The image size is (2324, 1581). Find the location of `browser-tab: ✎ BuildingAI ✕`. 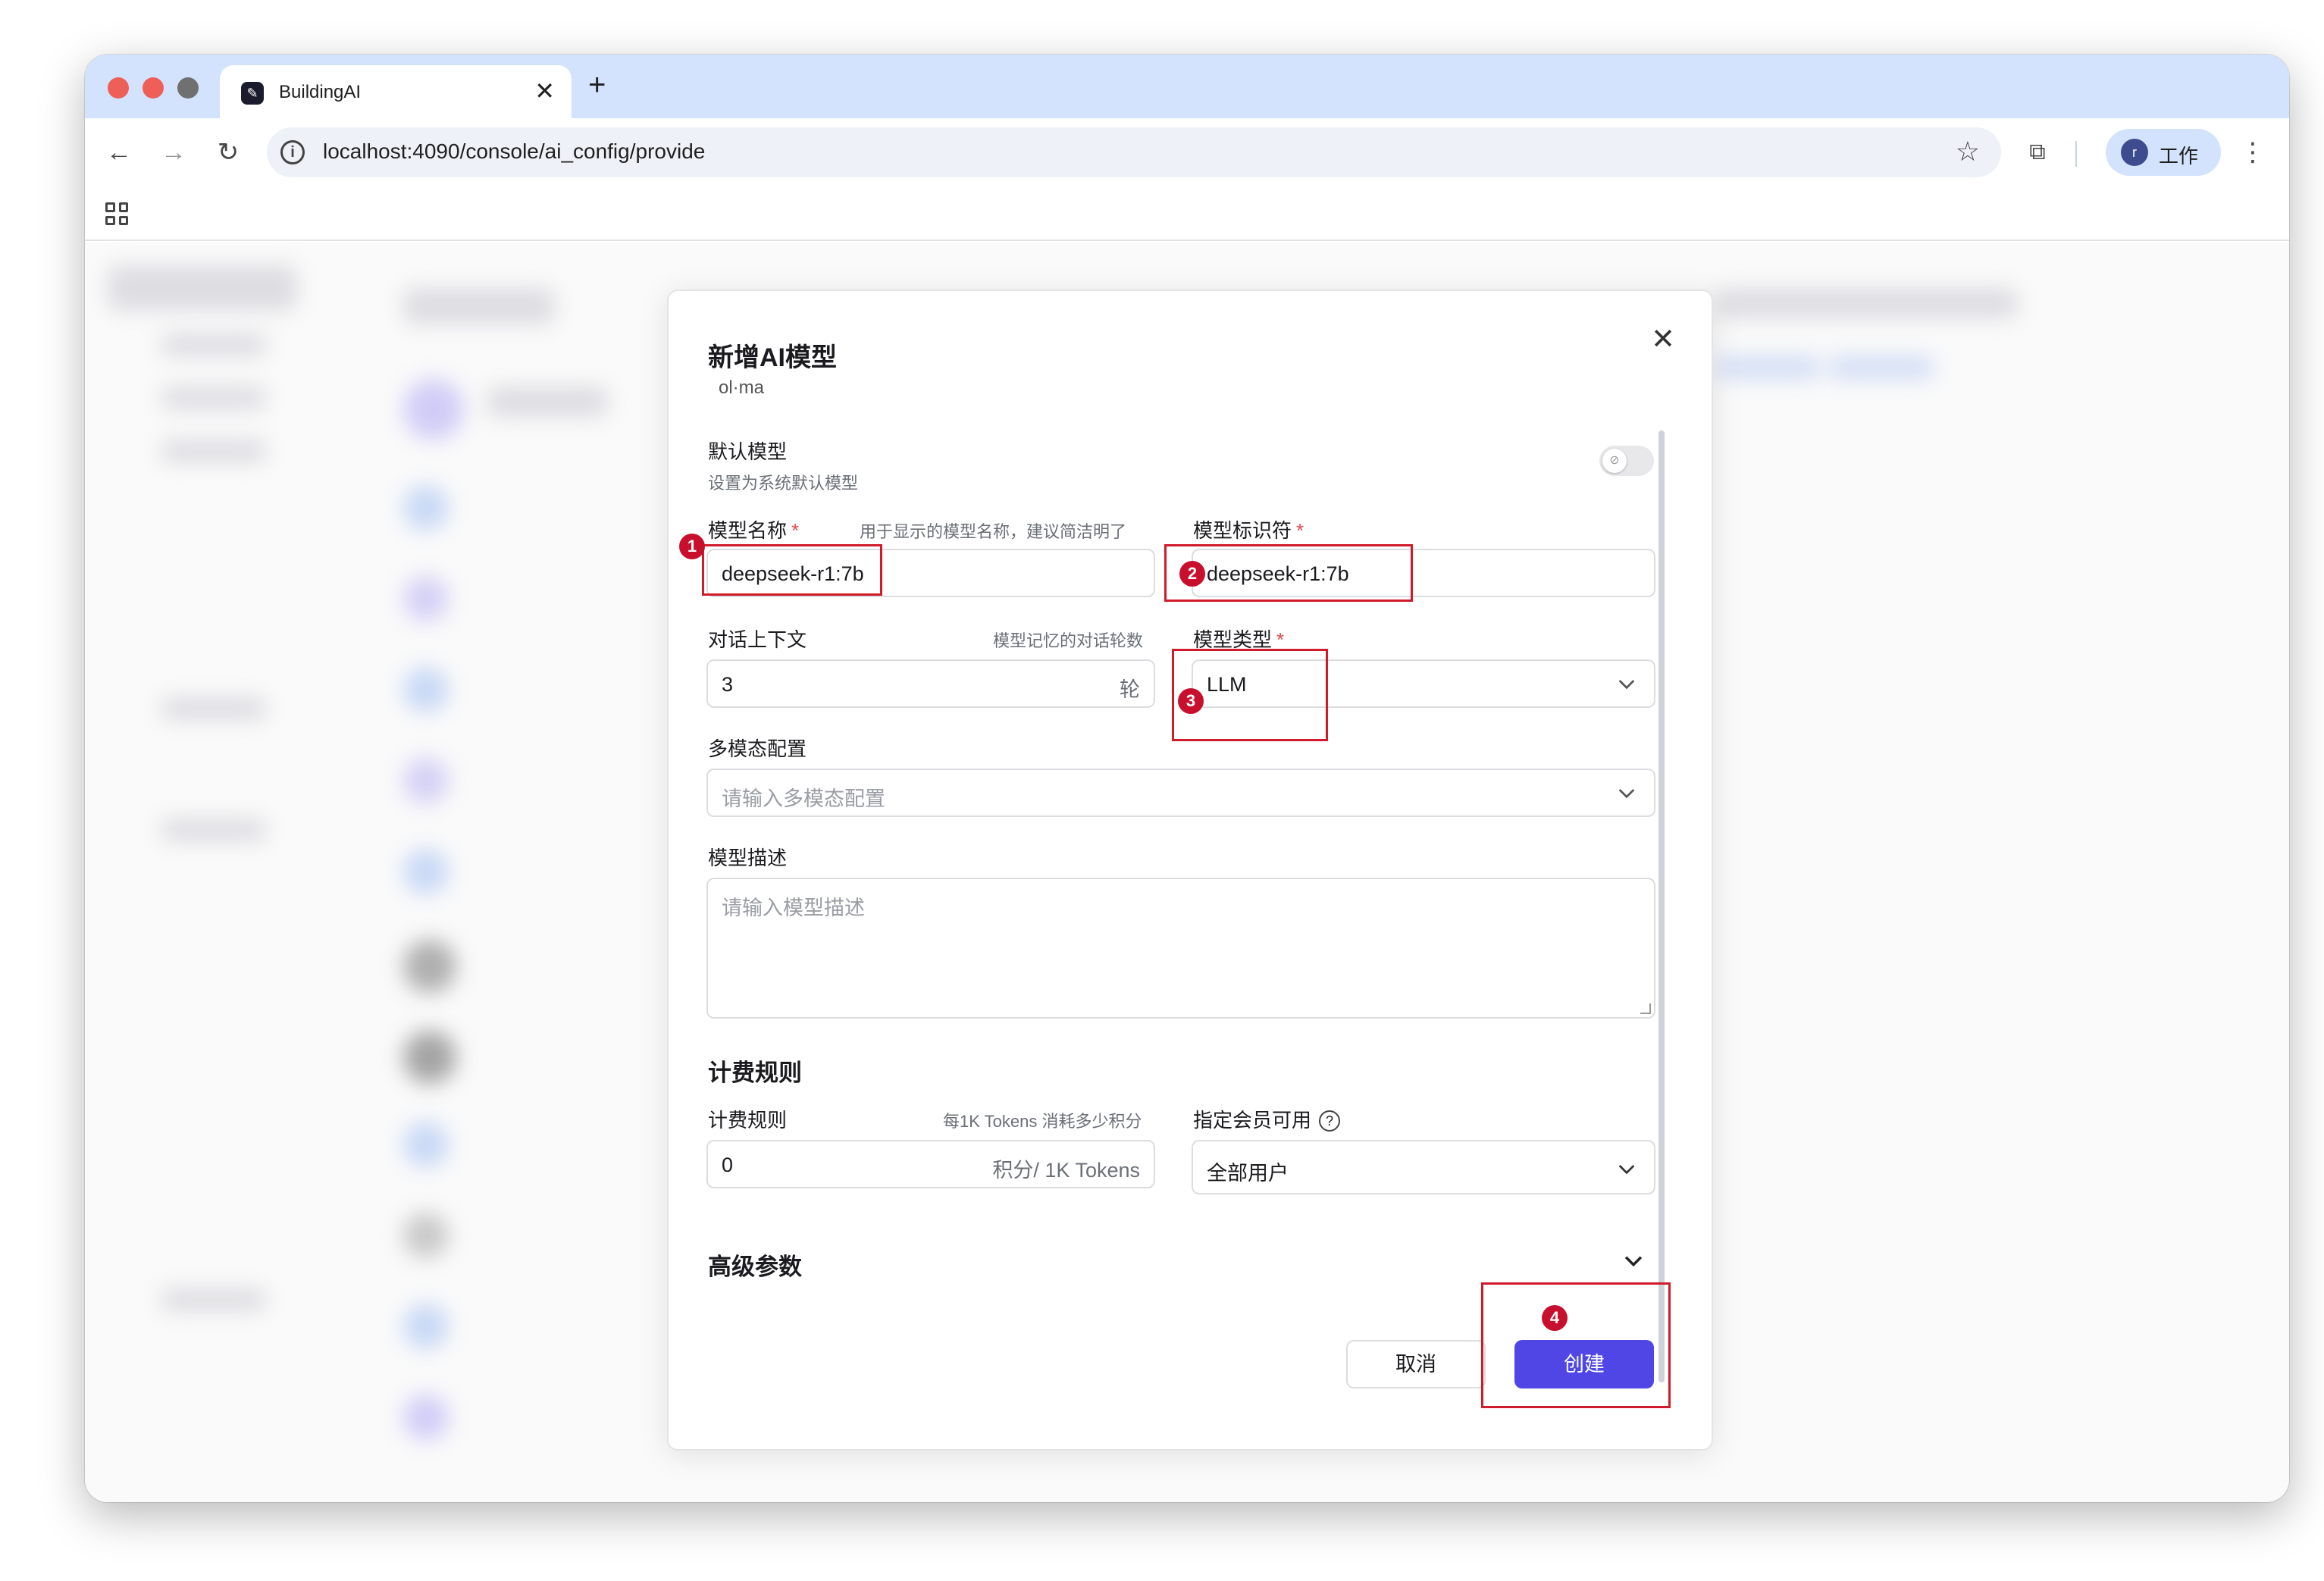

browser-tab: ✎ BuildingAI ✕ is located at coordinates (396, 91).